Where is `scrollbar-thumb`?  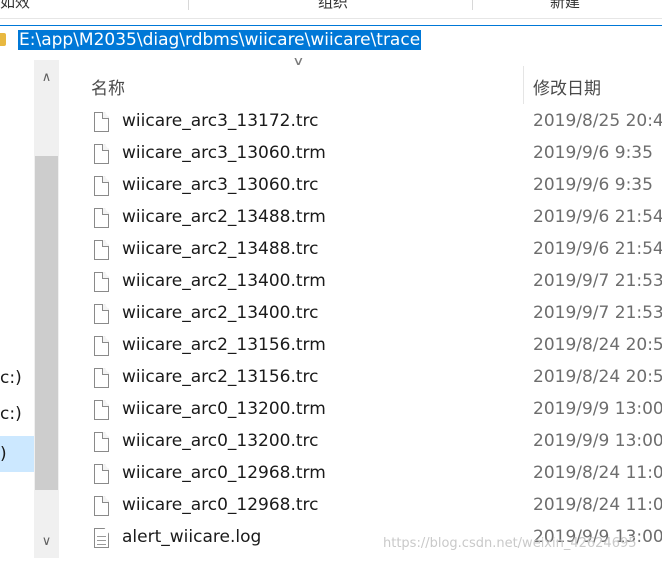 scrollbar-thumb is located at coordinates (46, 323).